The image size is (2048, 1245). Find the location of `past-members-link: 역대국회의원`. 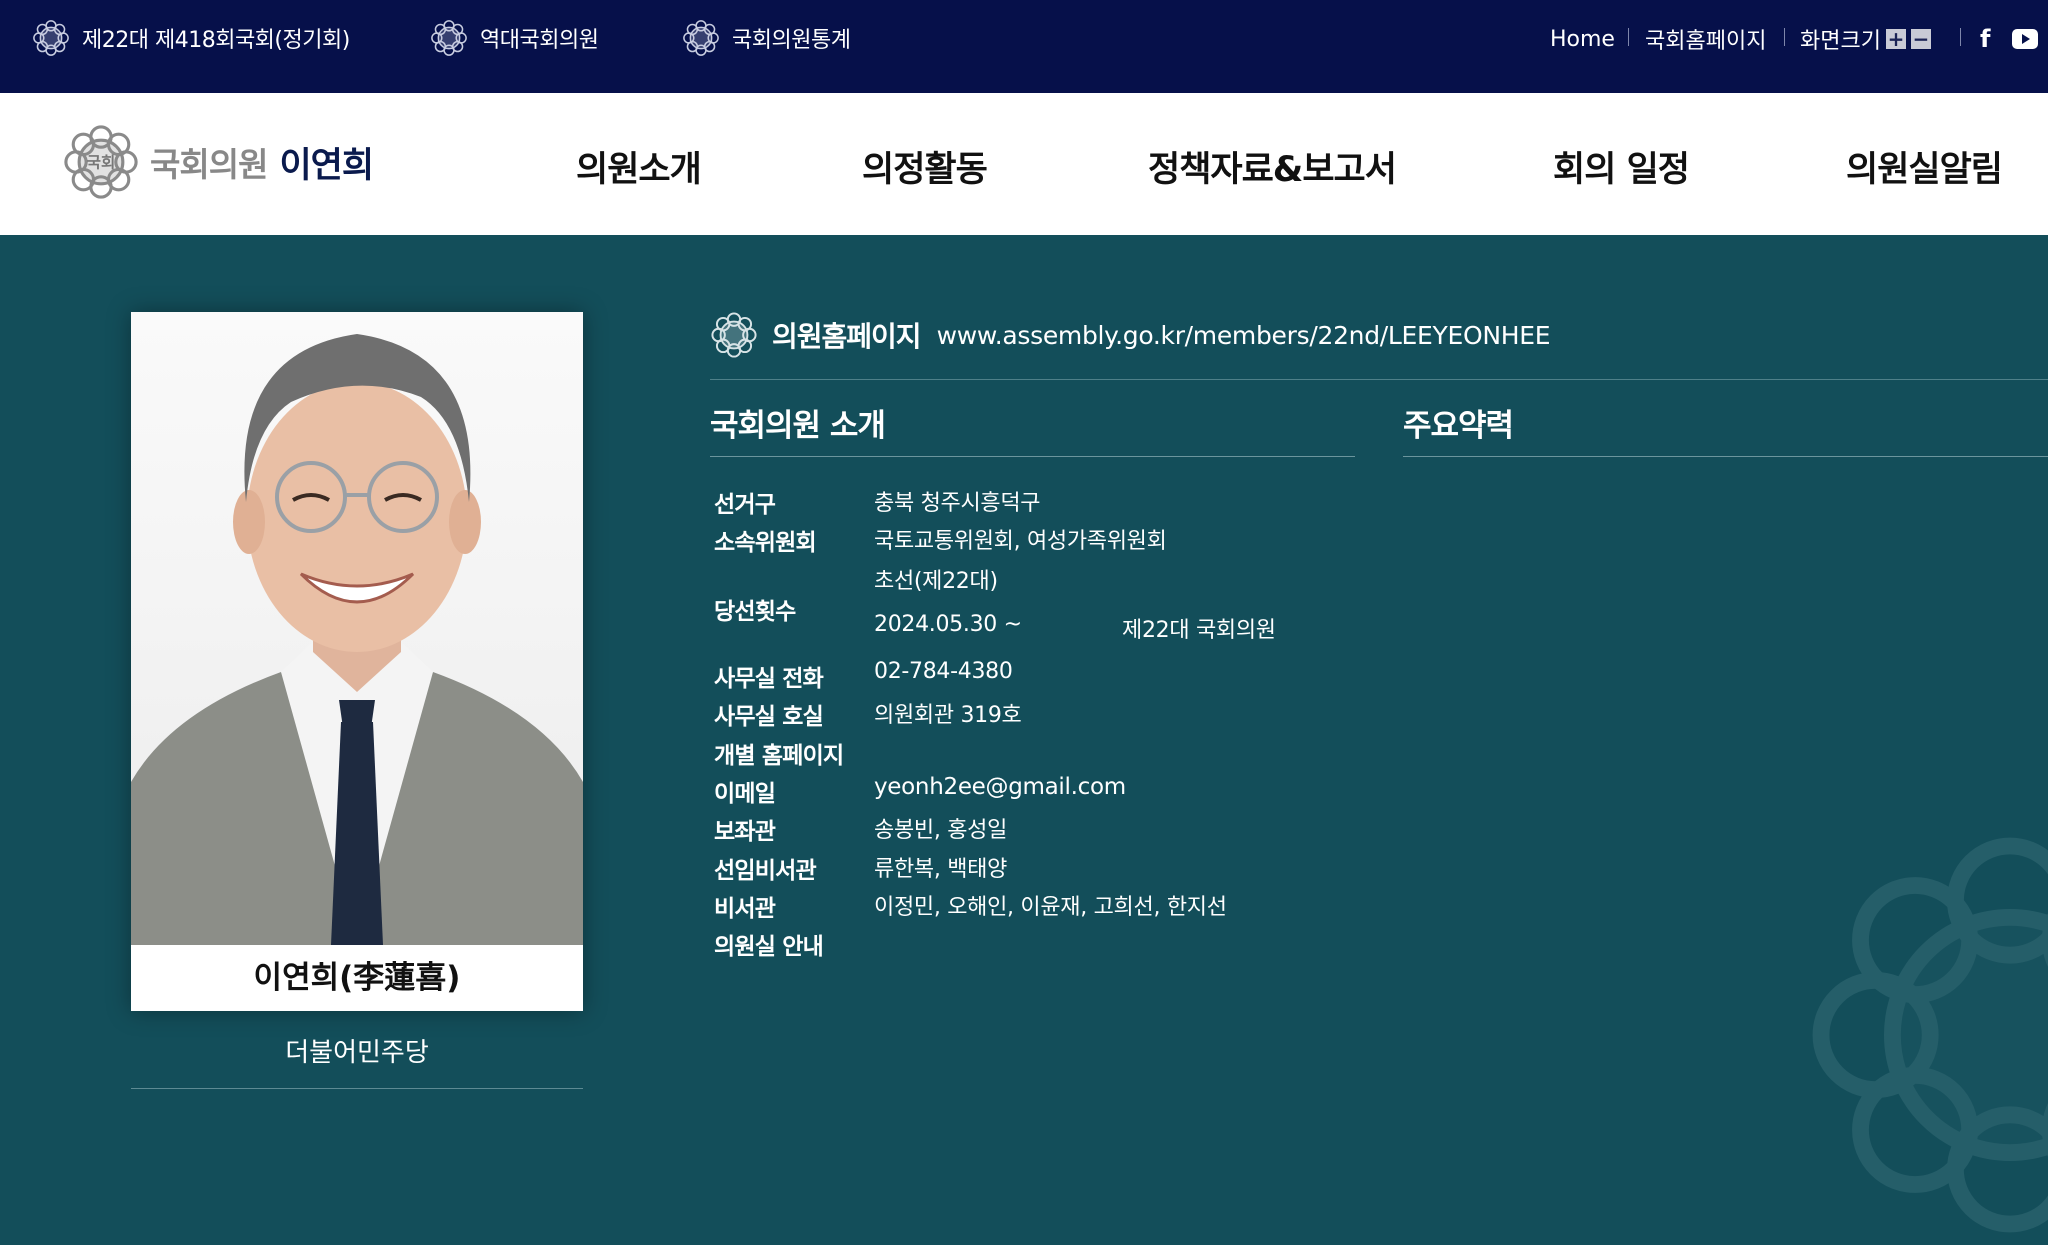

past-members-link: 역대국회의원 is located at coordinates (514, 38).